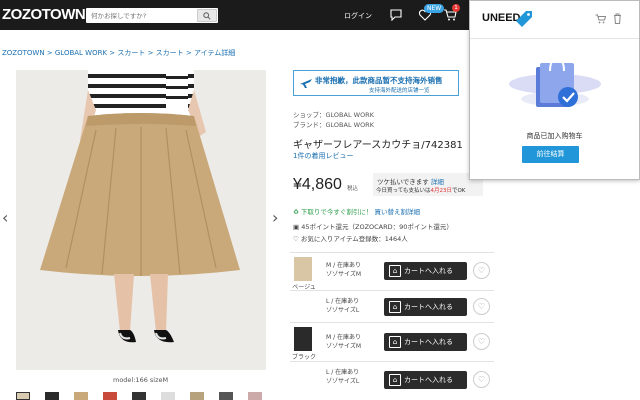  I want to click on login-link: ログイン, so click(358, 16).